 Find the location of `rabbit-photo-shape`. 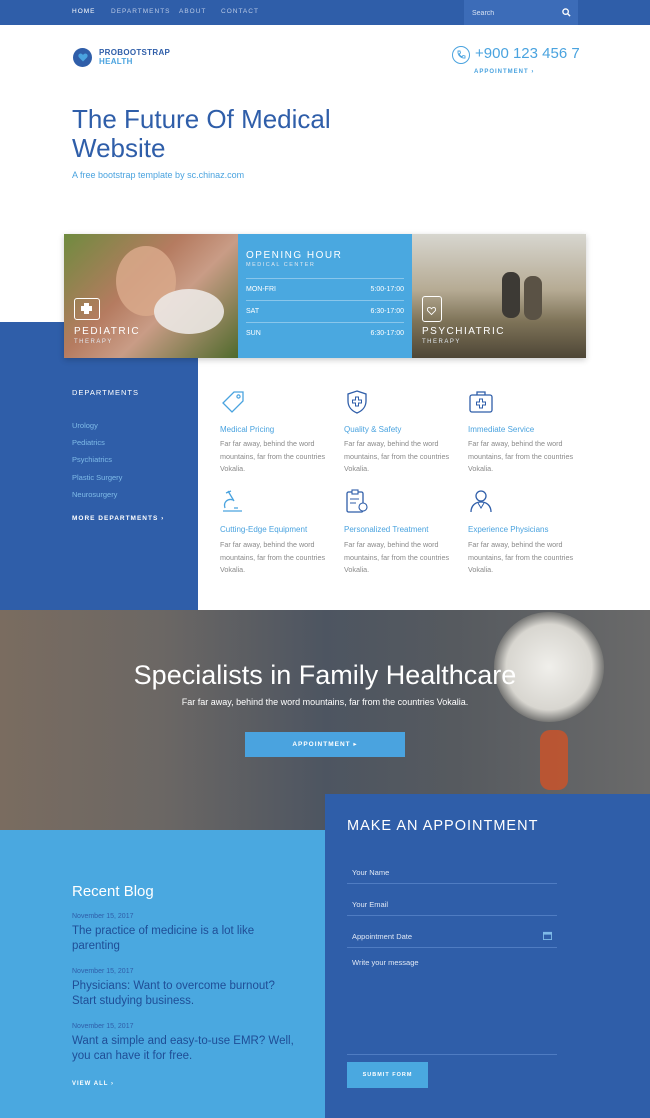

rabbit-photo-shape is located at coordinates (189, 311).